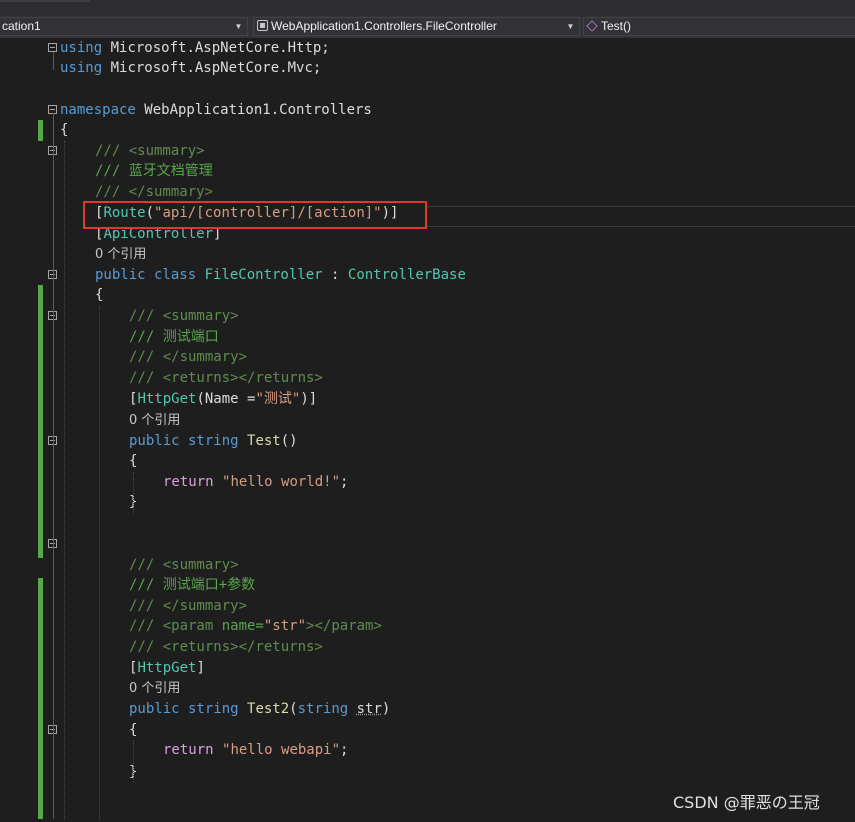 The height and width of the screenshot is (822, 855). What do you see at coordinates (53, 61) in the screenshot?
I see `fold-connector` at bounding box center [53, 61].